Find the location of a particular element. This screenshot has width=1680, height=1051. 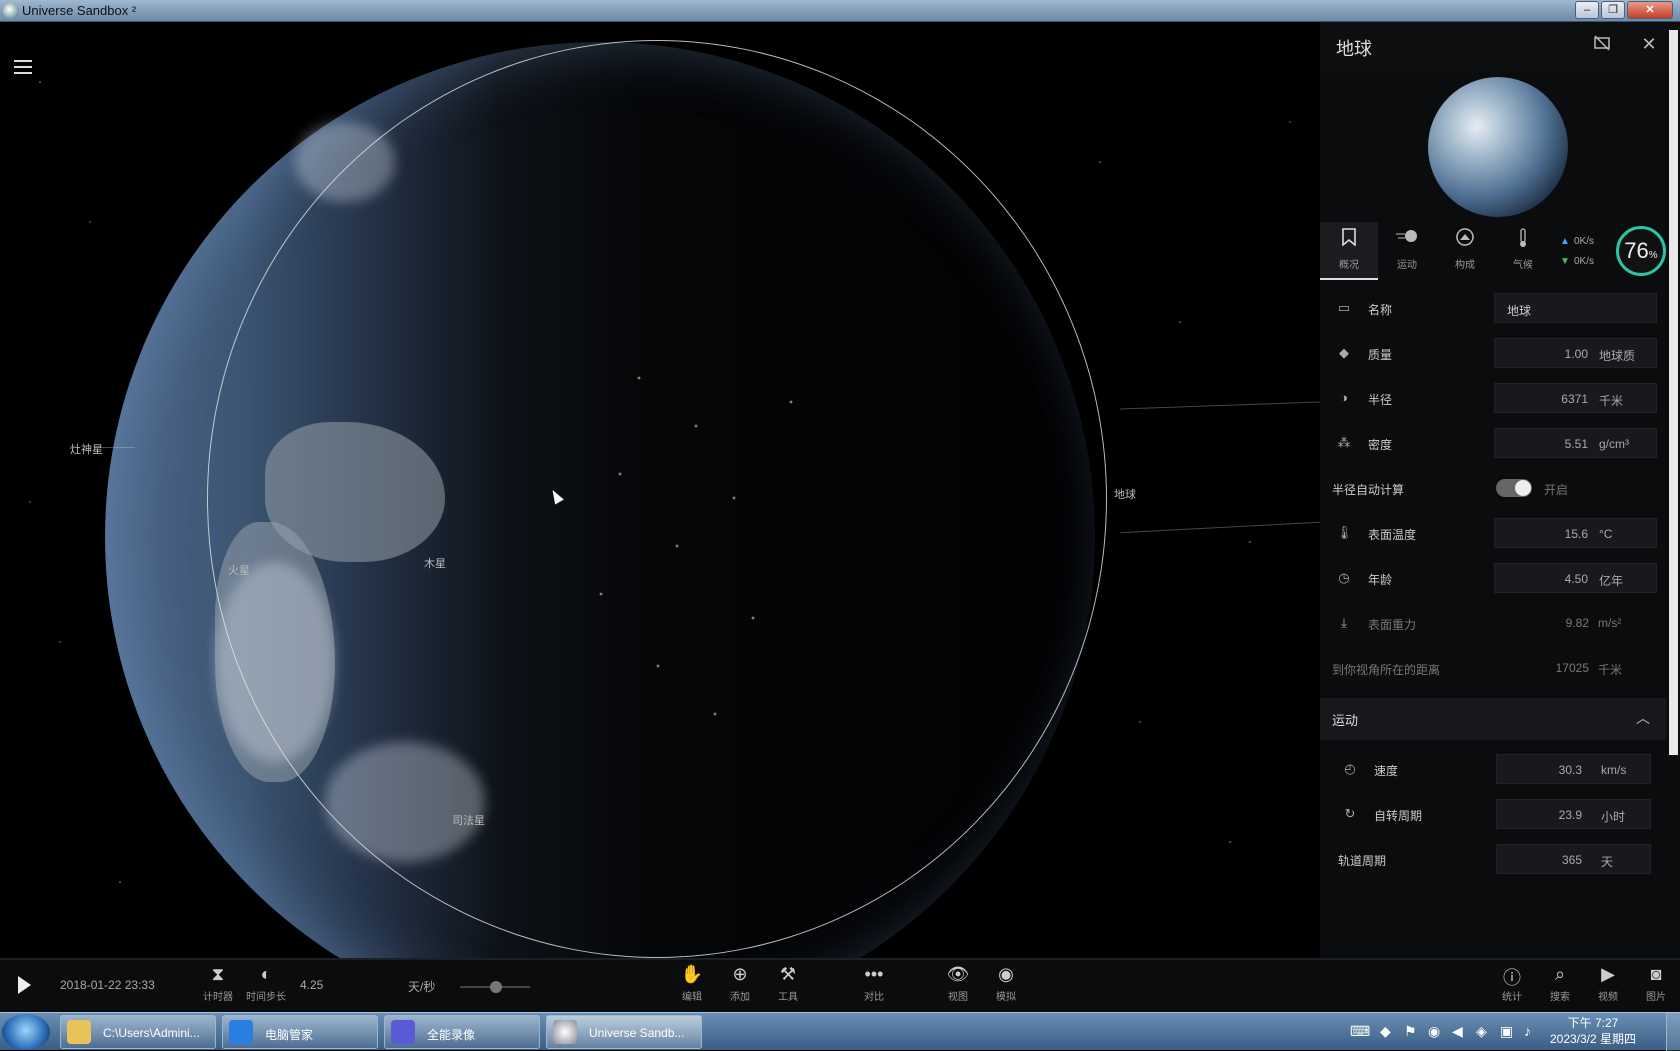

shield-tray-icon: ◈ is located at coordinates (1481, 1031).